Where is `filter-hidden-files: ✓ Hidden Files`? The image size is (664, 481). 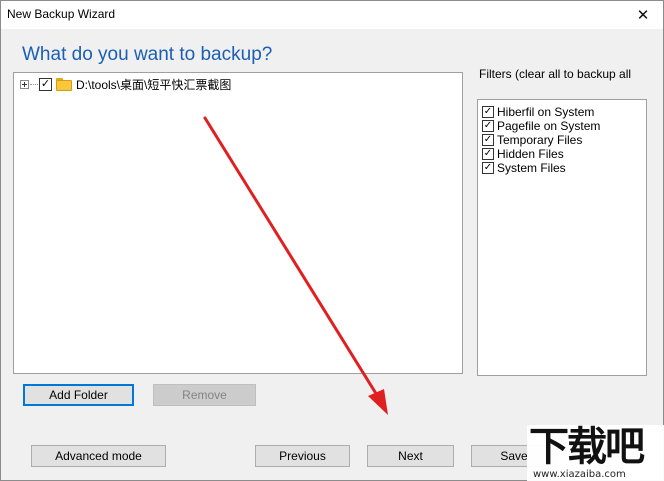
filter-hidden-files: ✓ Hidden Files is located at coordinates (523, 154).